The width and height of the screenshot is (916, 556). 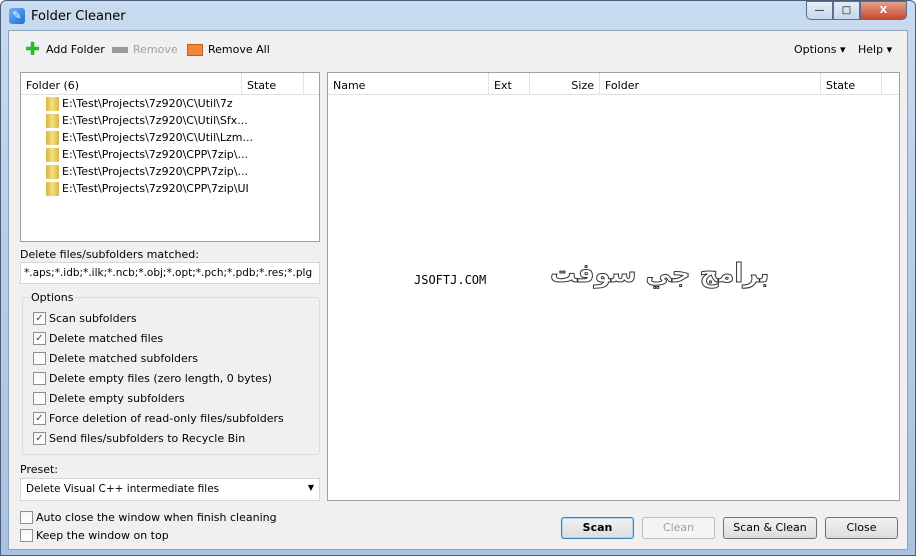 I want to click on column-folder: Folder (6), so click(x=131, y=84).